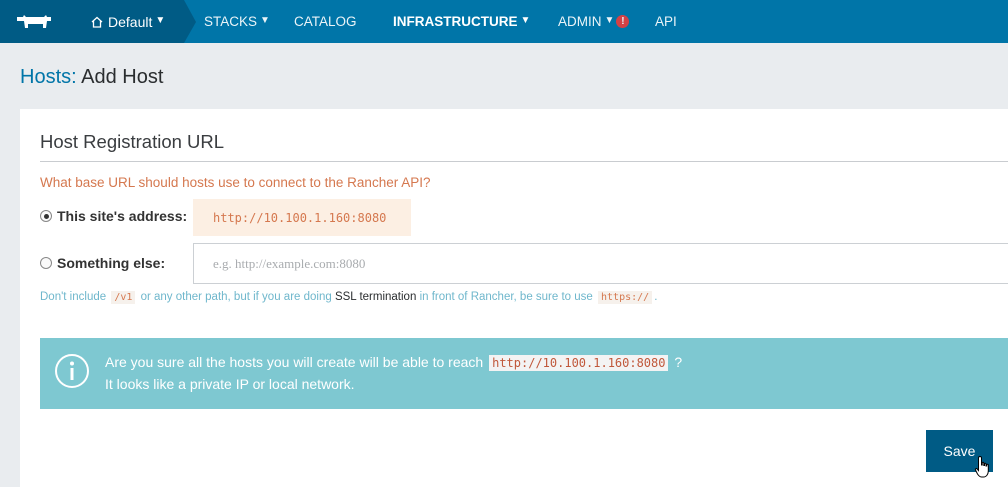 The width and height of the screenshot is (1008, 487). What do you see at coordinates (625, 297) in the screenshot?
I see `hint-code-https: https://` at bounding box center [625, 297].